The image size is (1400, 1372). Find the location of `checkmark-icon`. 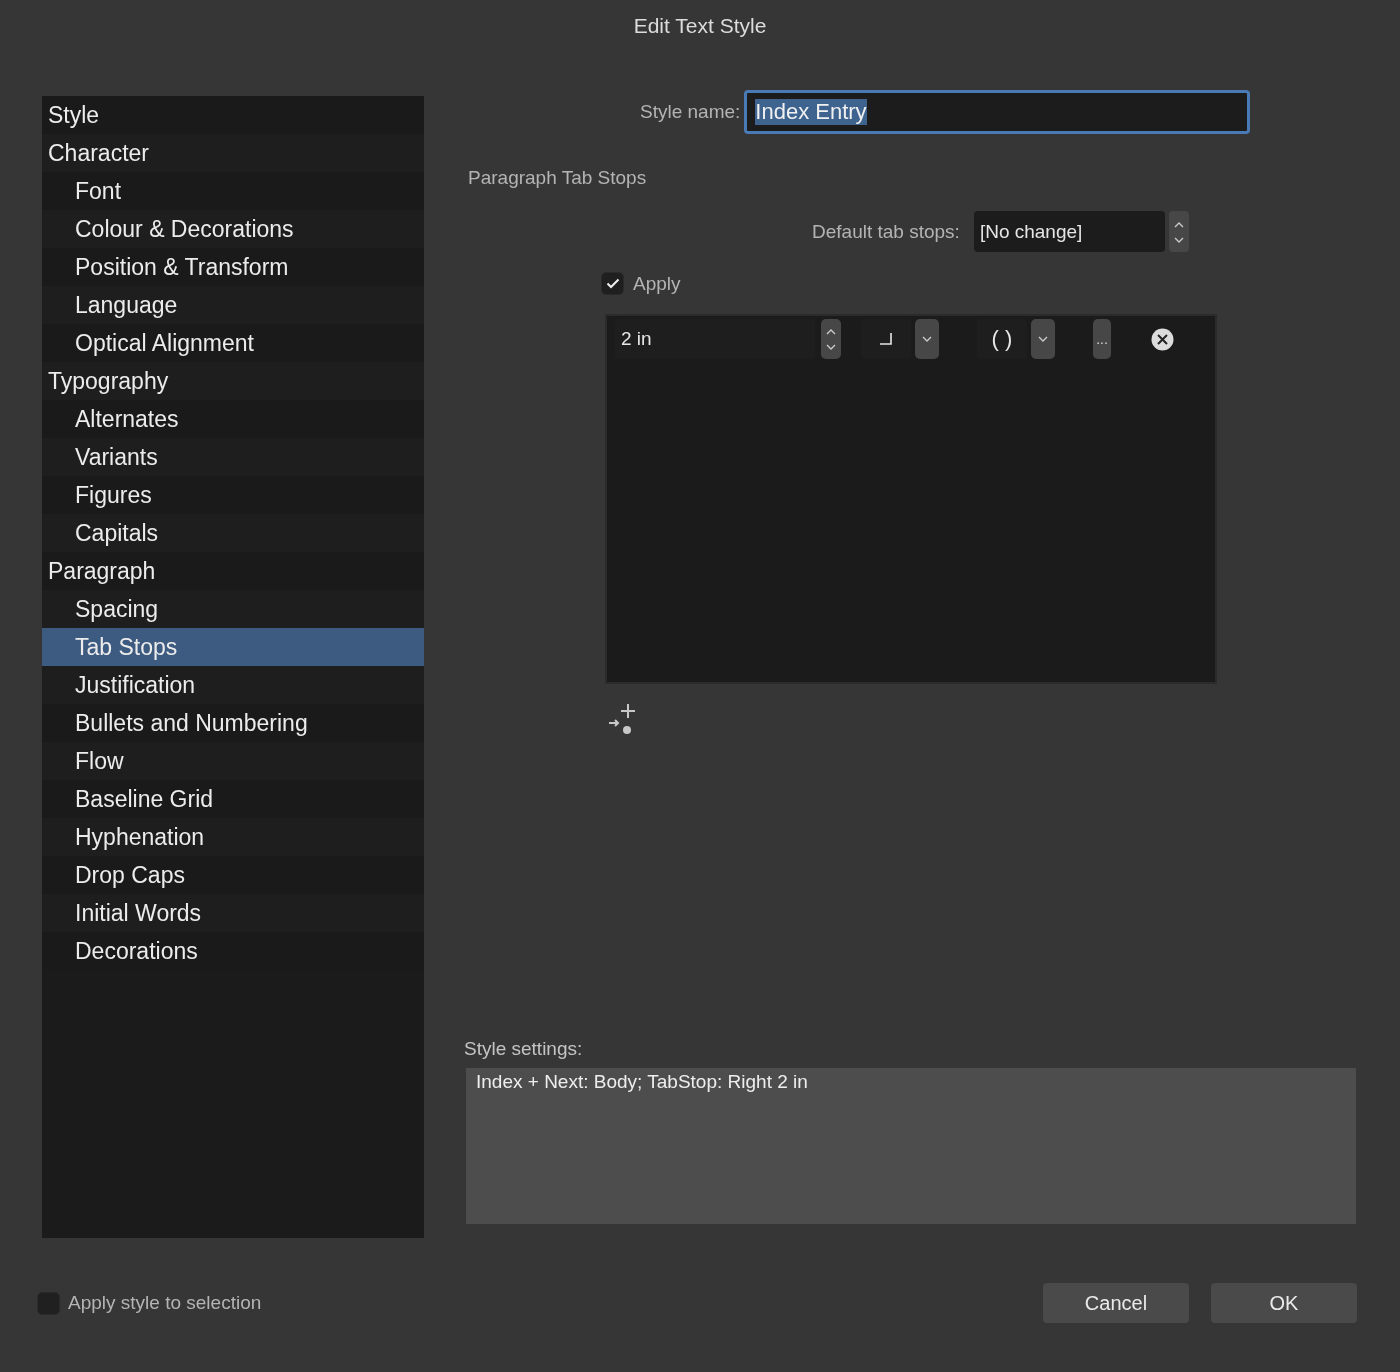

checkmark-icon is located at coordinates (612, 283).